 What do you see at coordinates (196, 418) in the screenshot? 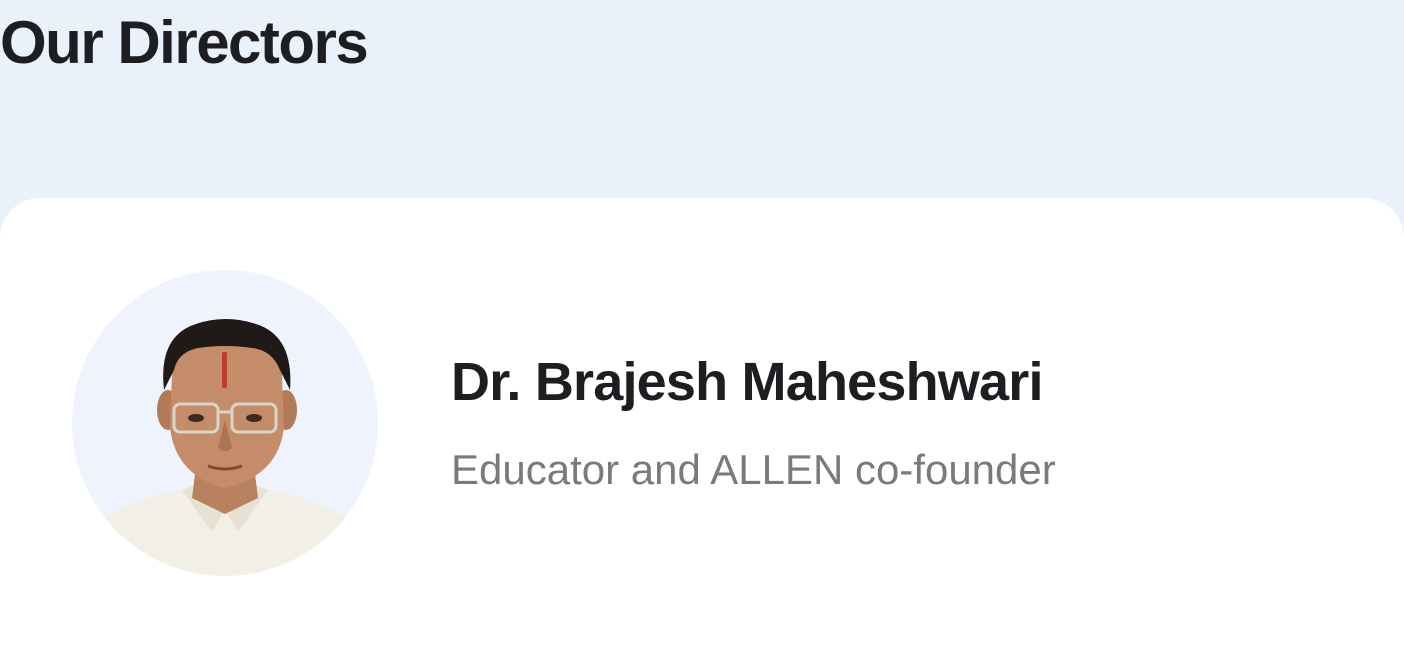
I see `left-eye` at bounding box center [196, 418].